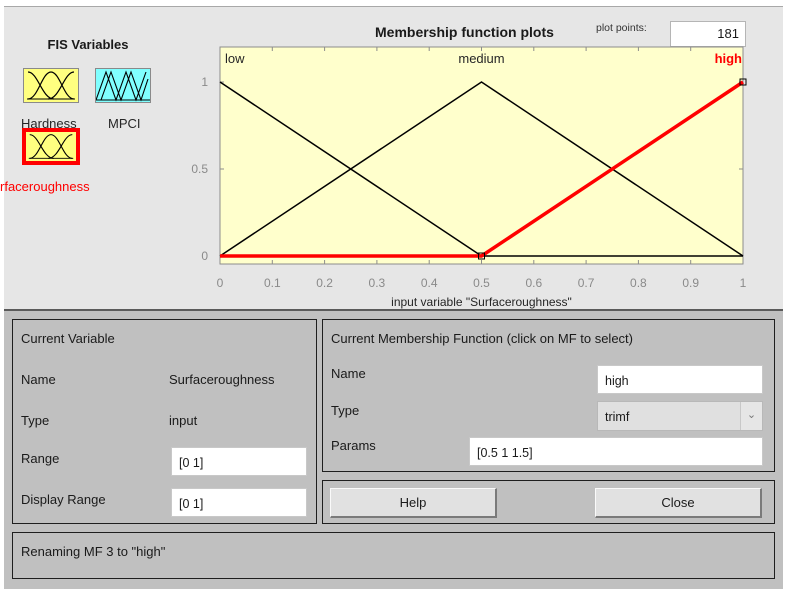 Image resolution: width=790 pixels, height=597 pixels. What do you see at coordinates (638, 283) in the screenshot?
I see `x-tick-label: 0.8` at bounding box center [638, 283].